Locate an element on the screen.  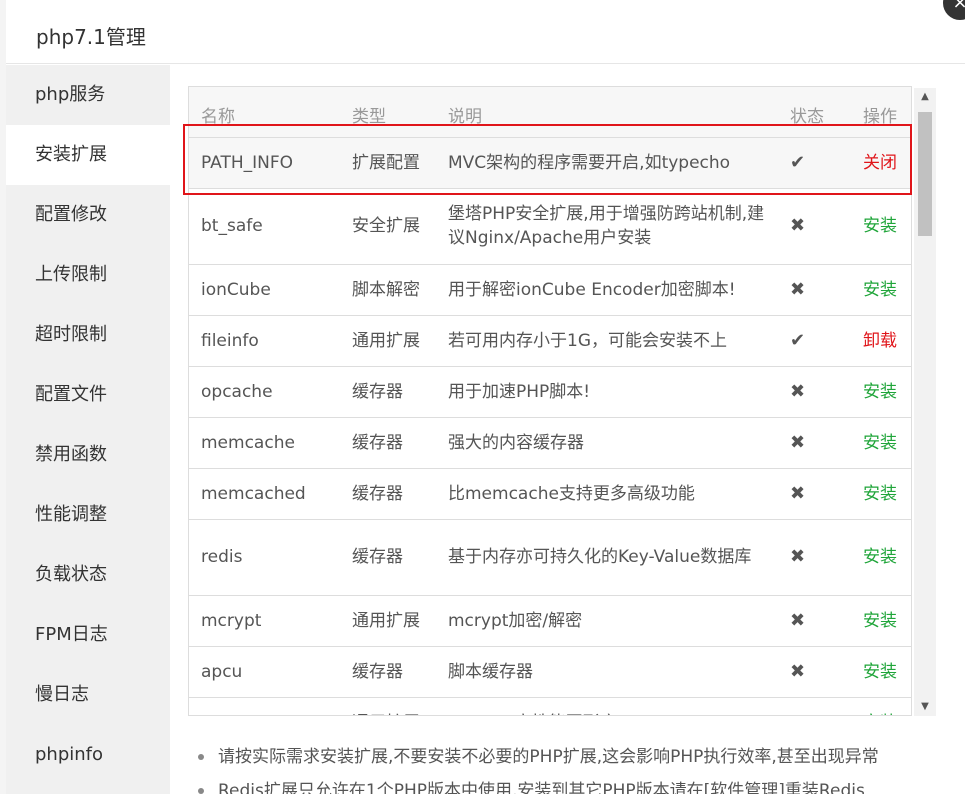
ext-type: 安全扩展 is located at coordinates (388, 226).